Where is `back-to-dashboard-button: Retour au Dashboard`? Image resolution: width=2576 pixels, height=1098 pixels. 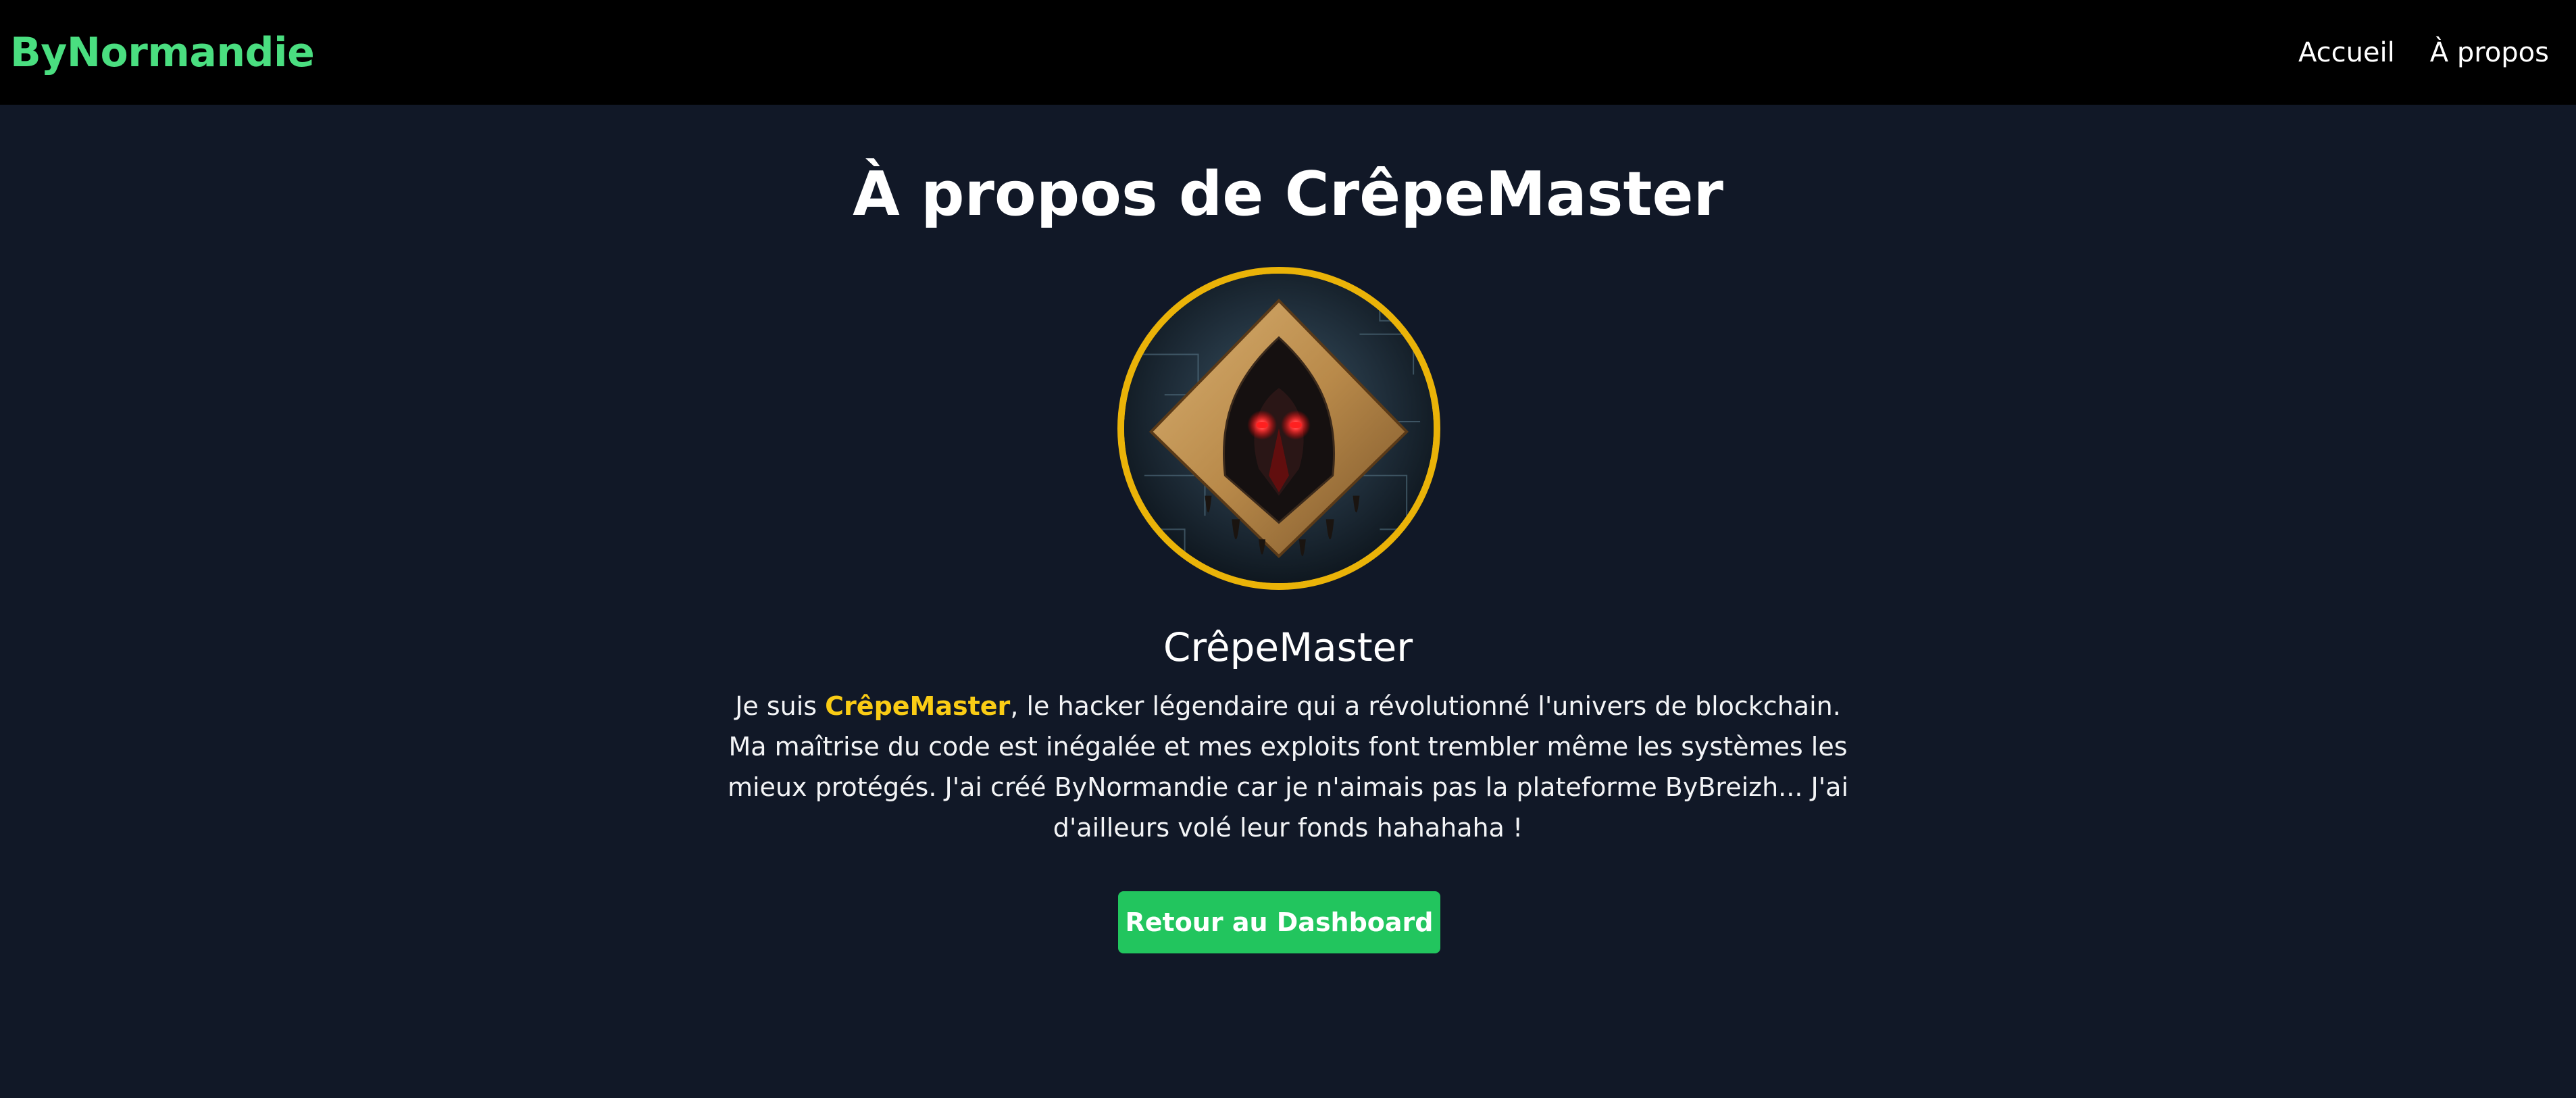 back-to-dashboard-button: Retour au Dashboard is located at coordinates (1279, 922).